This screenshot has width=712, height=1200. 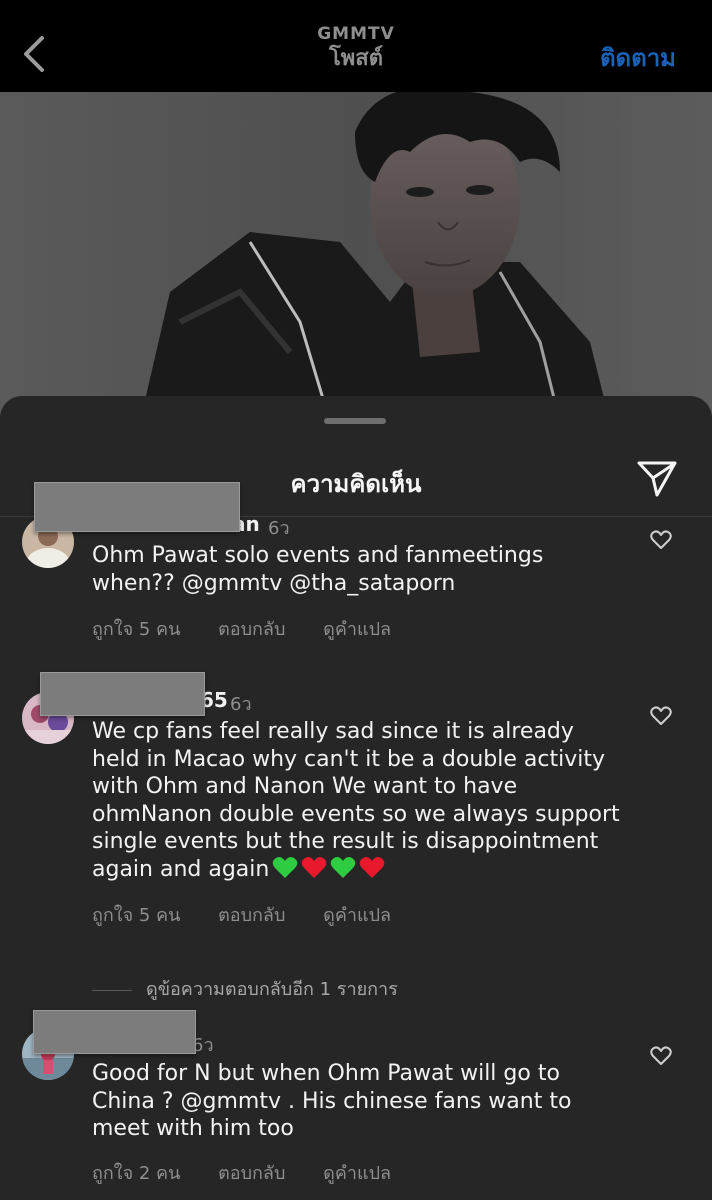 What do you see at coordinates (112, 990) in the screenshot?
I see `replies-divider-line` at bounding box center [112, 990].